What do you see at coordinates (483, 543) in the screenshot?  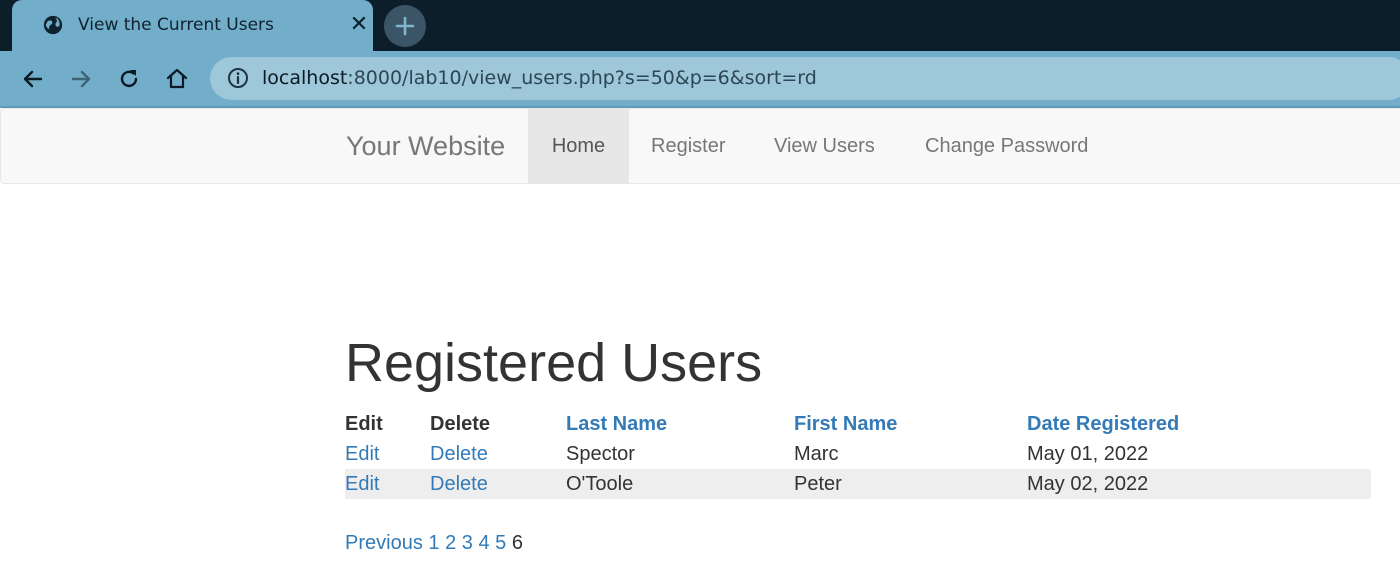 I see `page-link-4: 4` at bounding box center [483, 543].